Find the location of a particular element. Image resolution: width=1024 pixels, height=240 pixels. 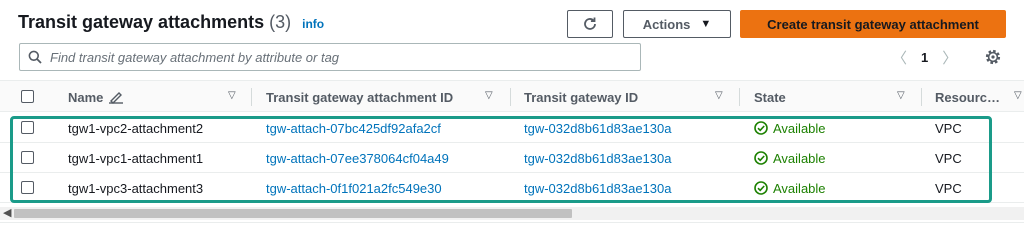

column-header-attachment-id: Transit gateway attachment ID is located at coordinates (359, 97).